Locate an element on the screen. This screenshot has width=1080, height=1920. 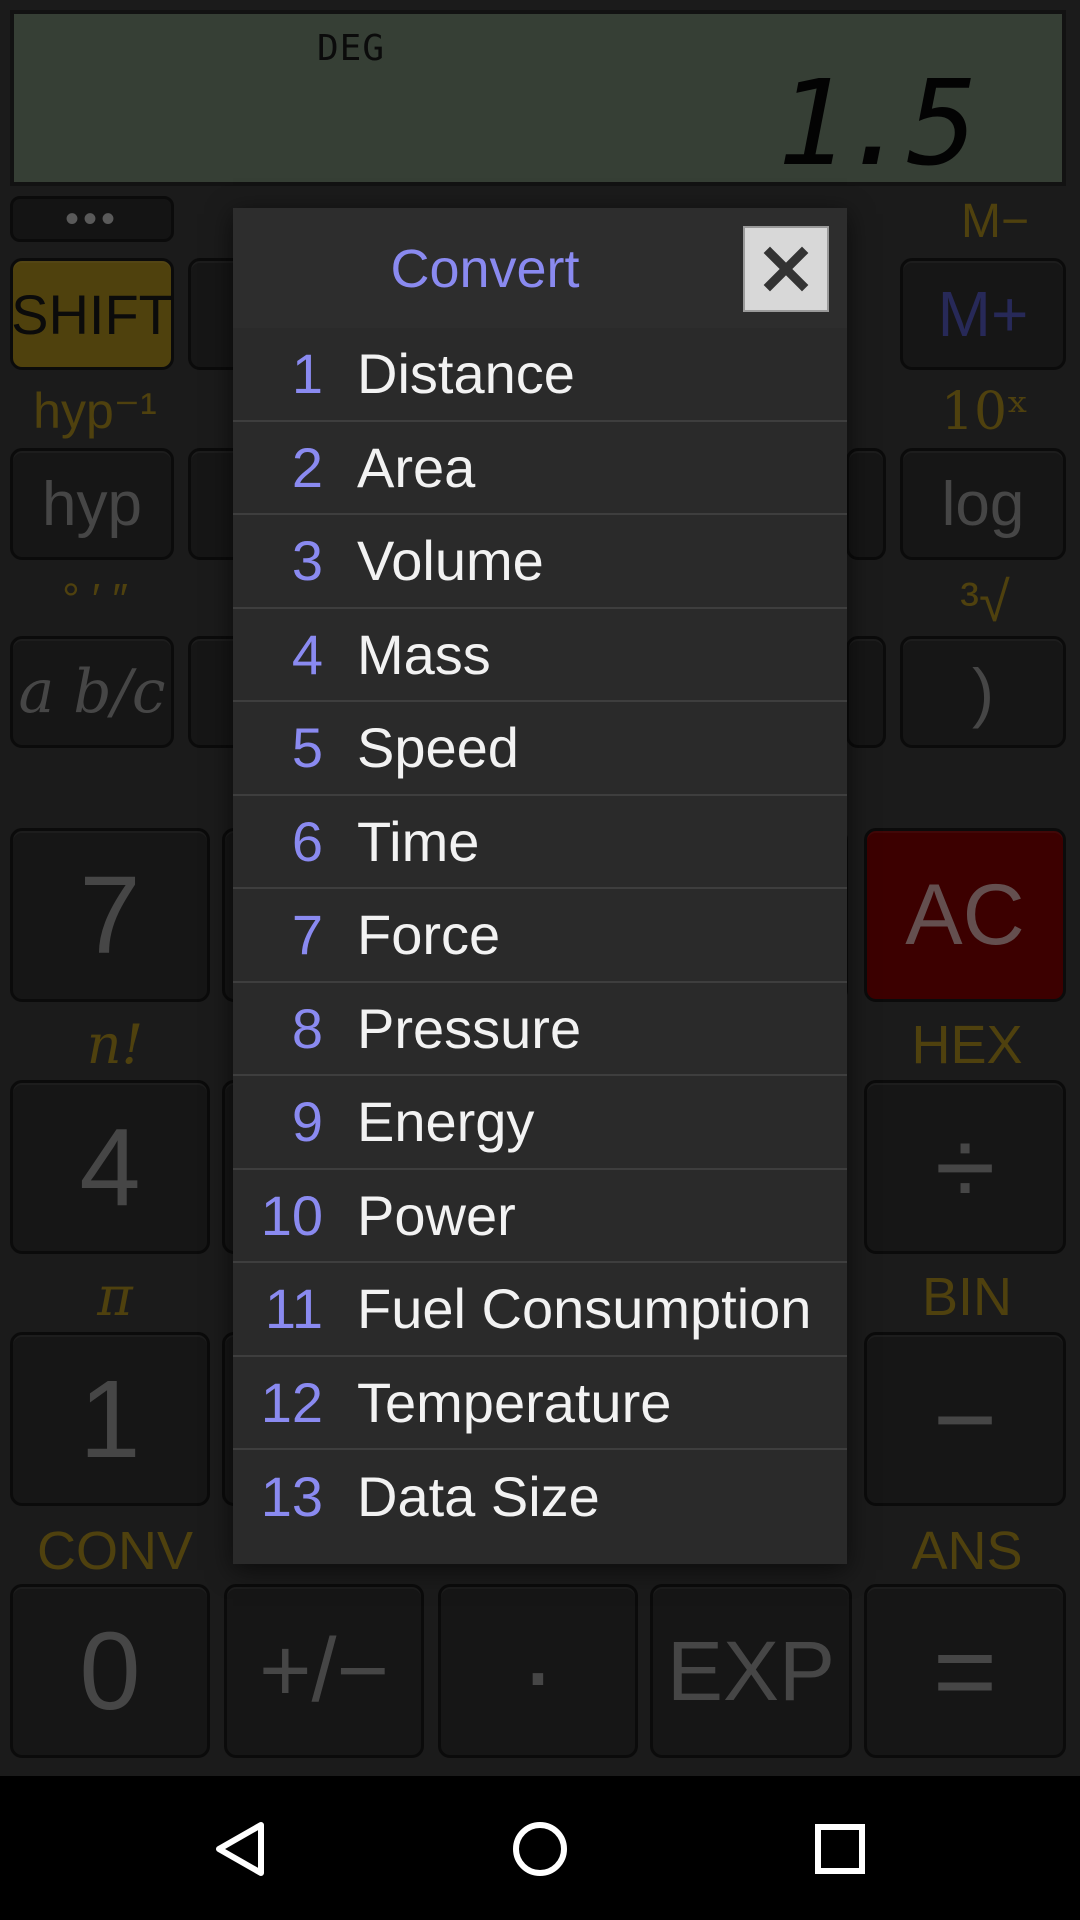
item-label: Energy is located at coordinates (446, 1122).